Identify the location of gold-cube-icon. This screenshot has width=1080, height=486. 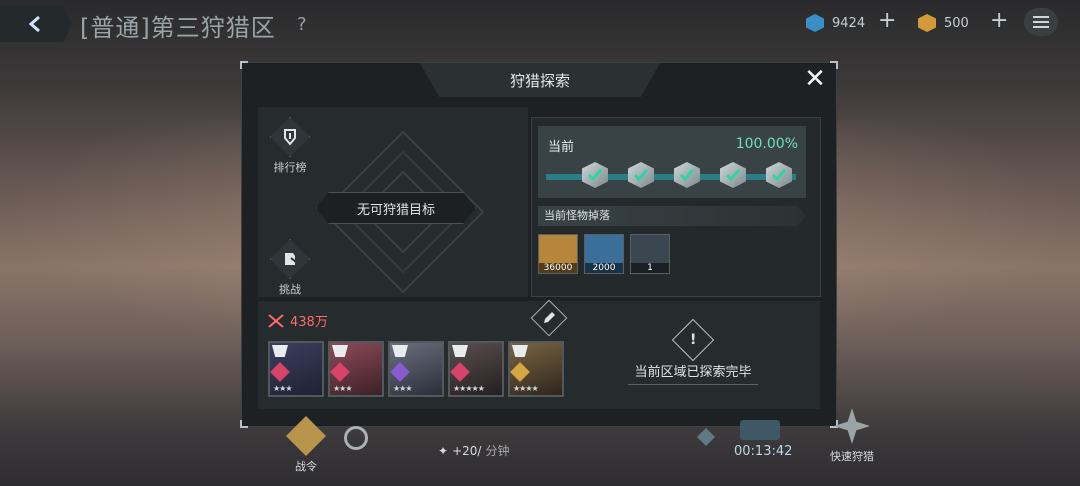
(927, 23).